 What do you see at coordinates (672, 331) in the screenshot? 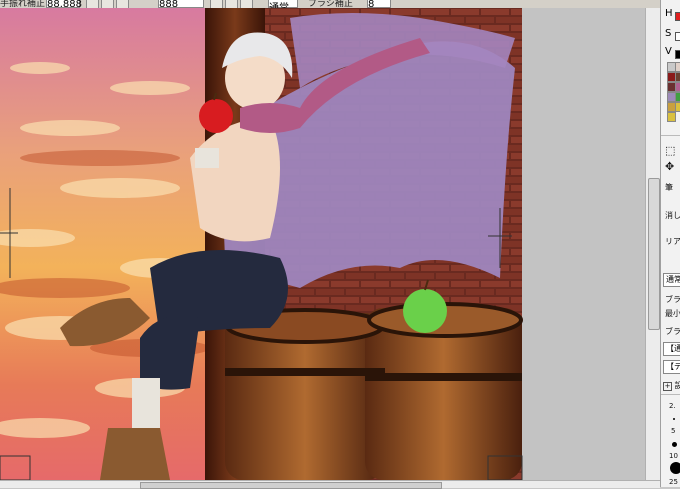
I see `brush-label-2: ブラ` at bounding box center [672, 331].